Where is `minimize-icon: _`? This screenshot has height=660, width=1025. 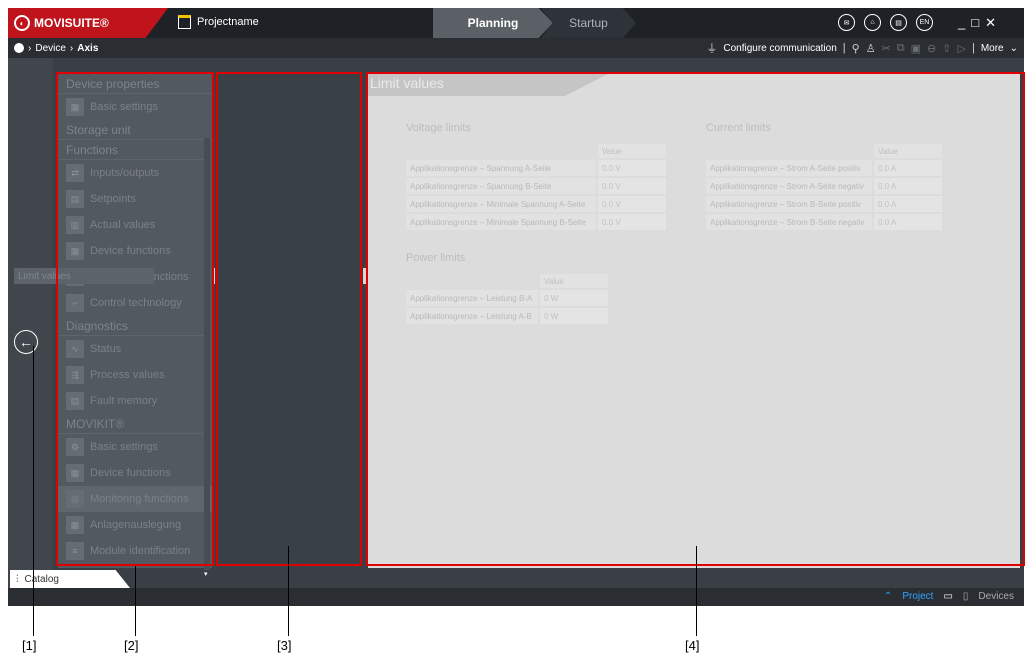 minimize-icon: _ is located at coordinates (961, 23).